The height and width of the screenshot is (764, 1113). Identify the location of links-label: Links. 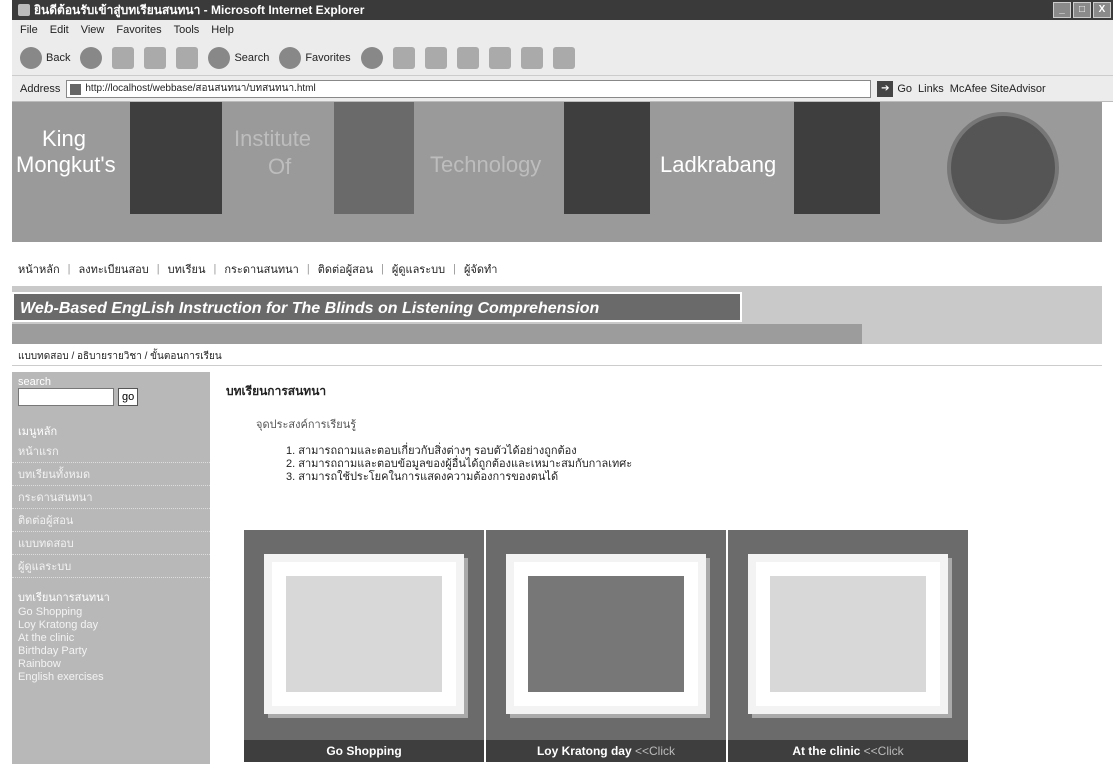
(931, 89).